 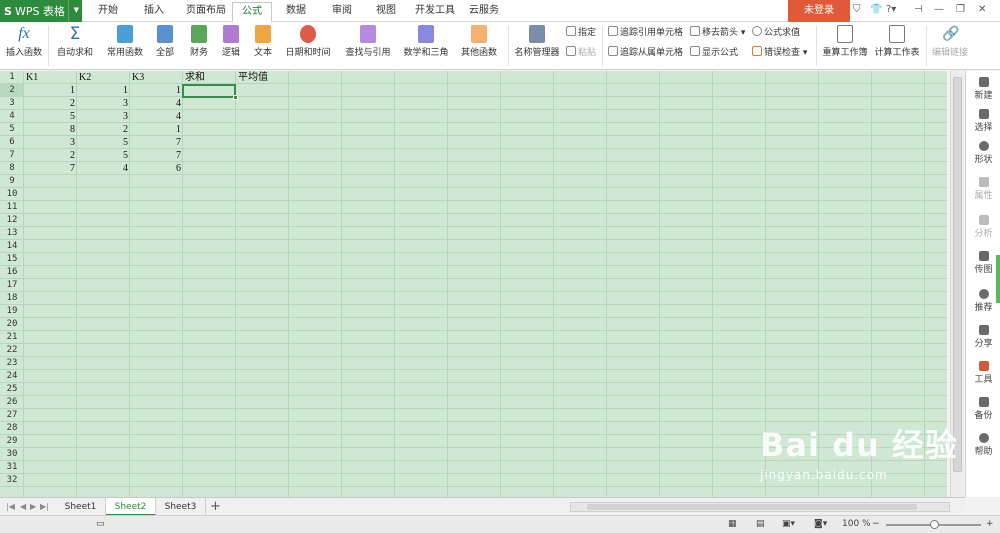 What do you see at coordinates (760, 524) in the screenshot?
I see `page-break-view-icon: ▤` at bounding box center [760, 524].